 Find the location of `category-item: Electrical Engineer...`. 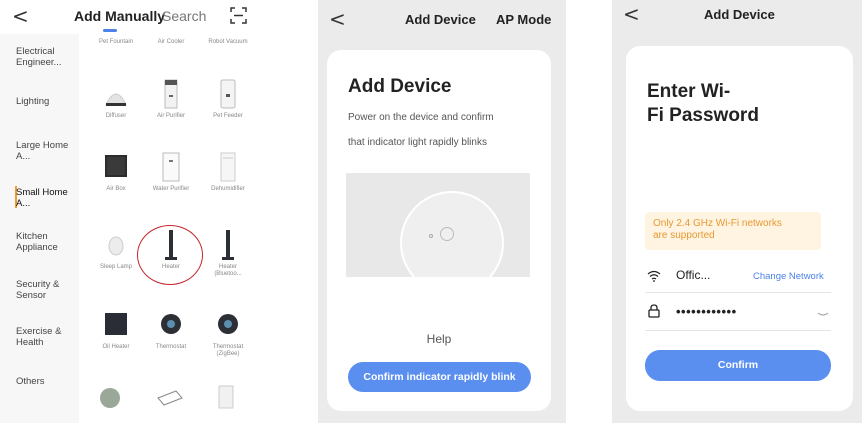

category-item: Electrical Engineer... is located at coordinates (46, 57).